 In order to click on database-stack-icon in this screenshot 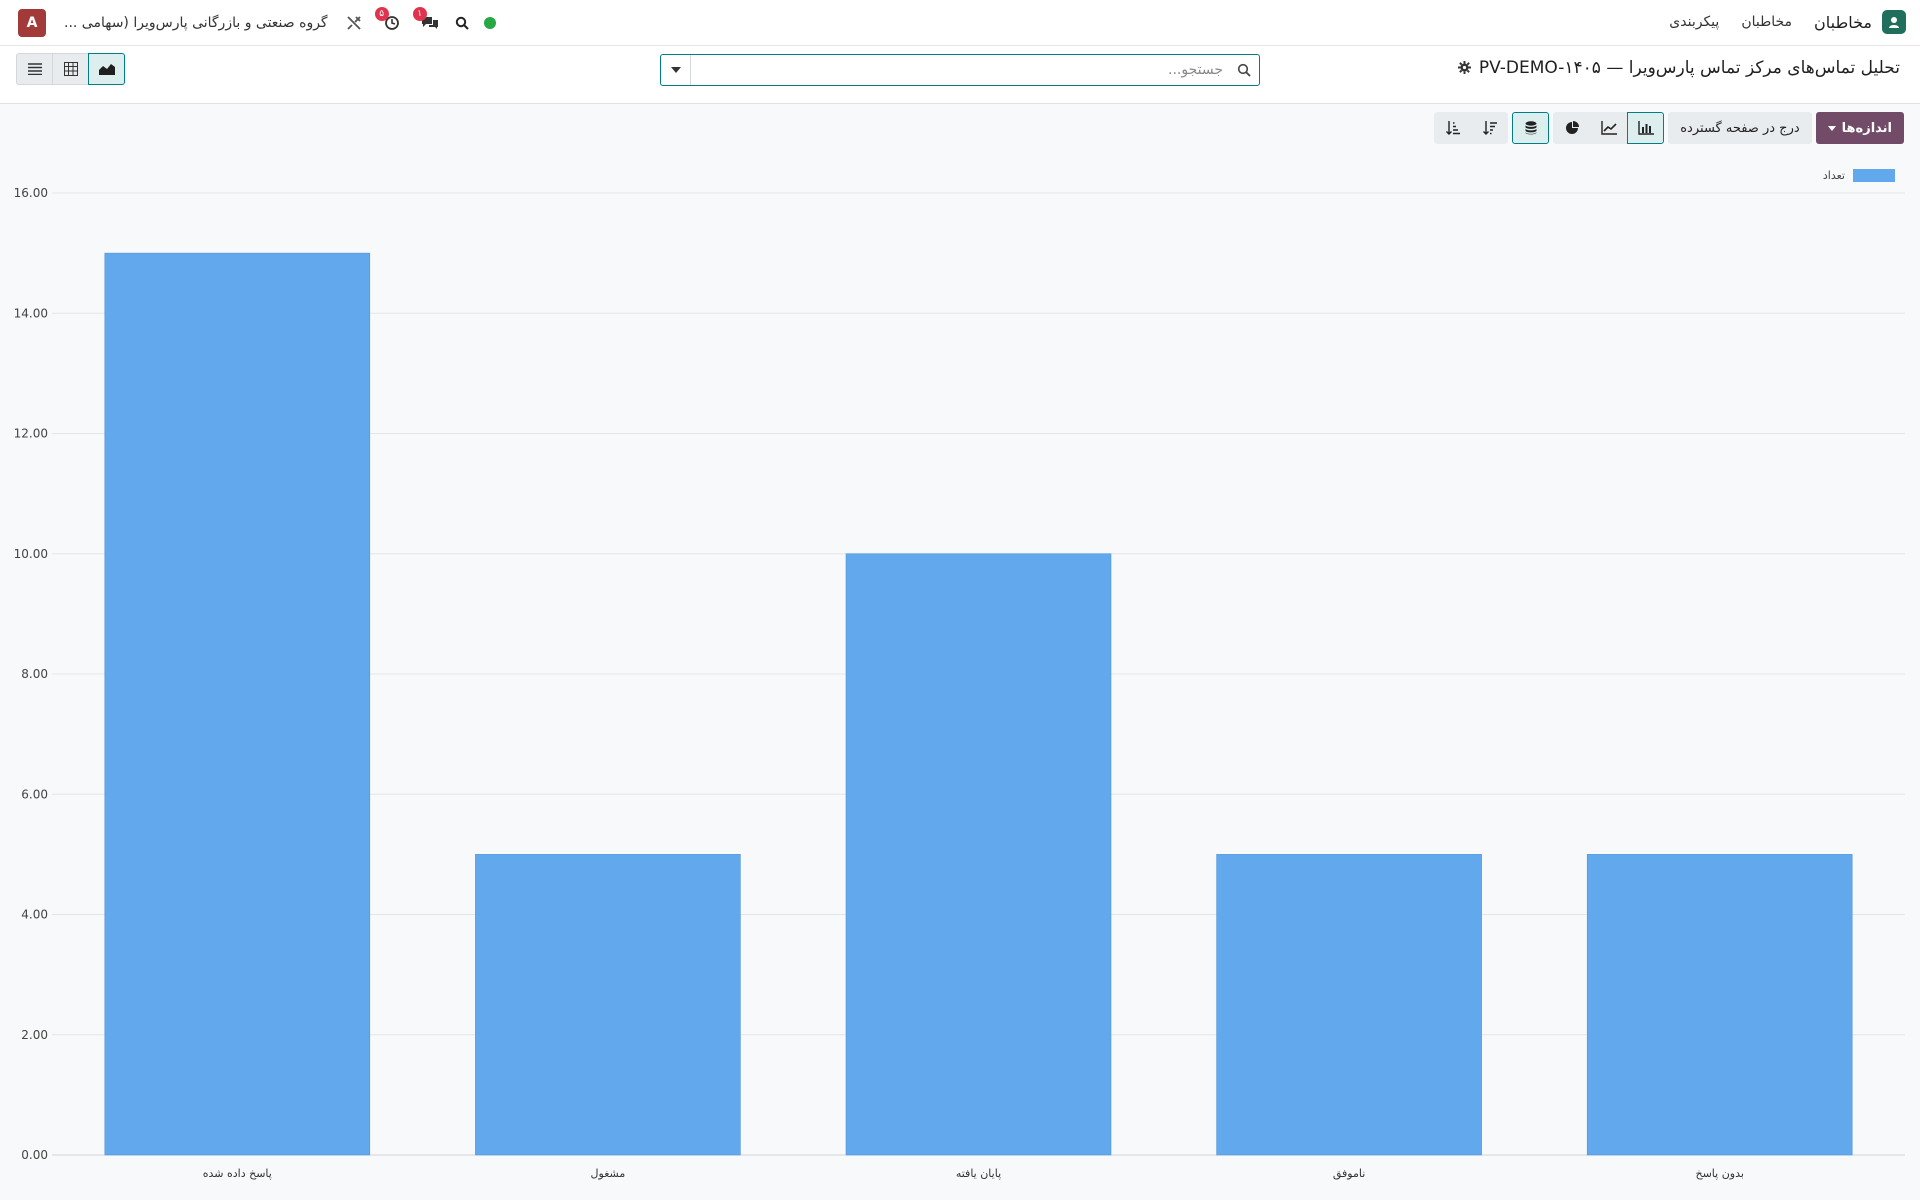, I will do `click(1531, 128)`.